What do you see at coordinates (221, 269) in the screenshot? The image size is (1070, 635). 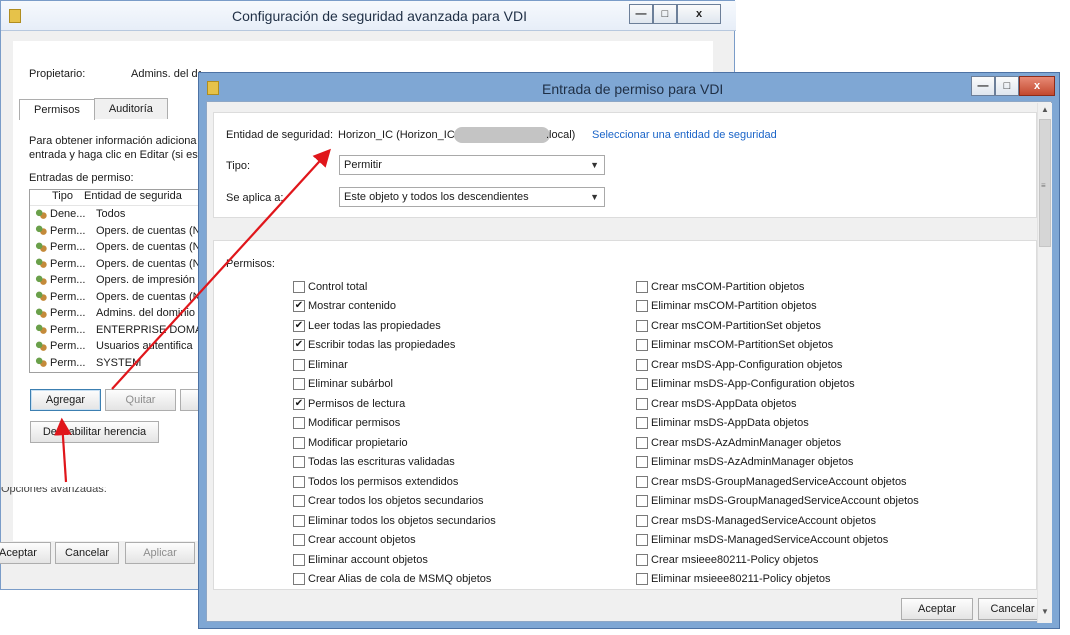 I see `arrow-to-principal` at bounding box center [221, 269].